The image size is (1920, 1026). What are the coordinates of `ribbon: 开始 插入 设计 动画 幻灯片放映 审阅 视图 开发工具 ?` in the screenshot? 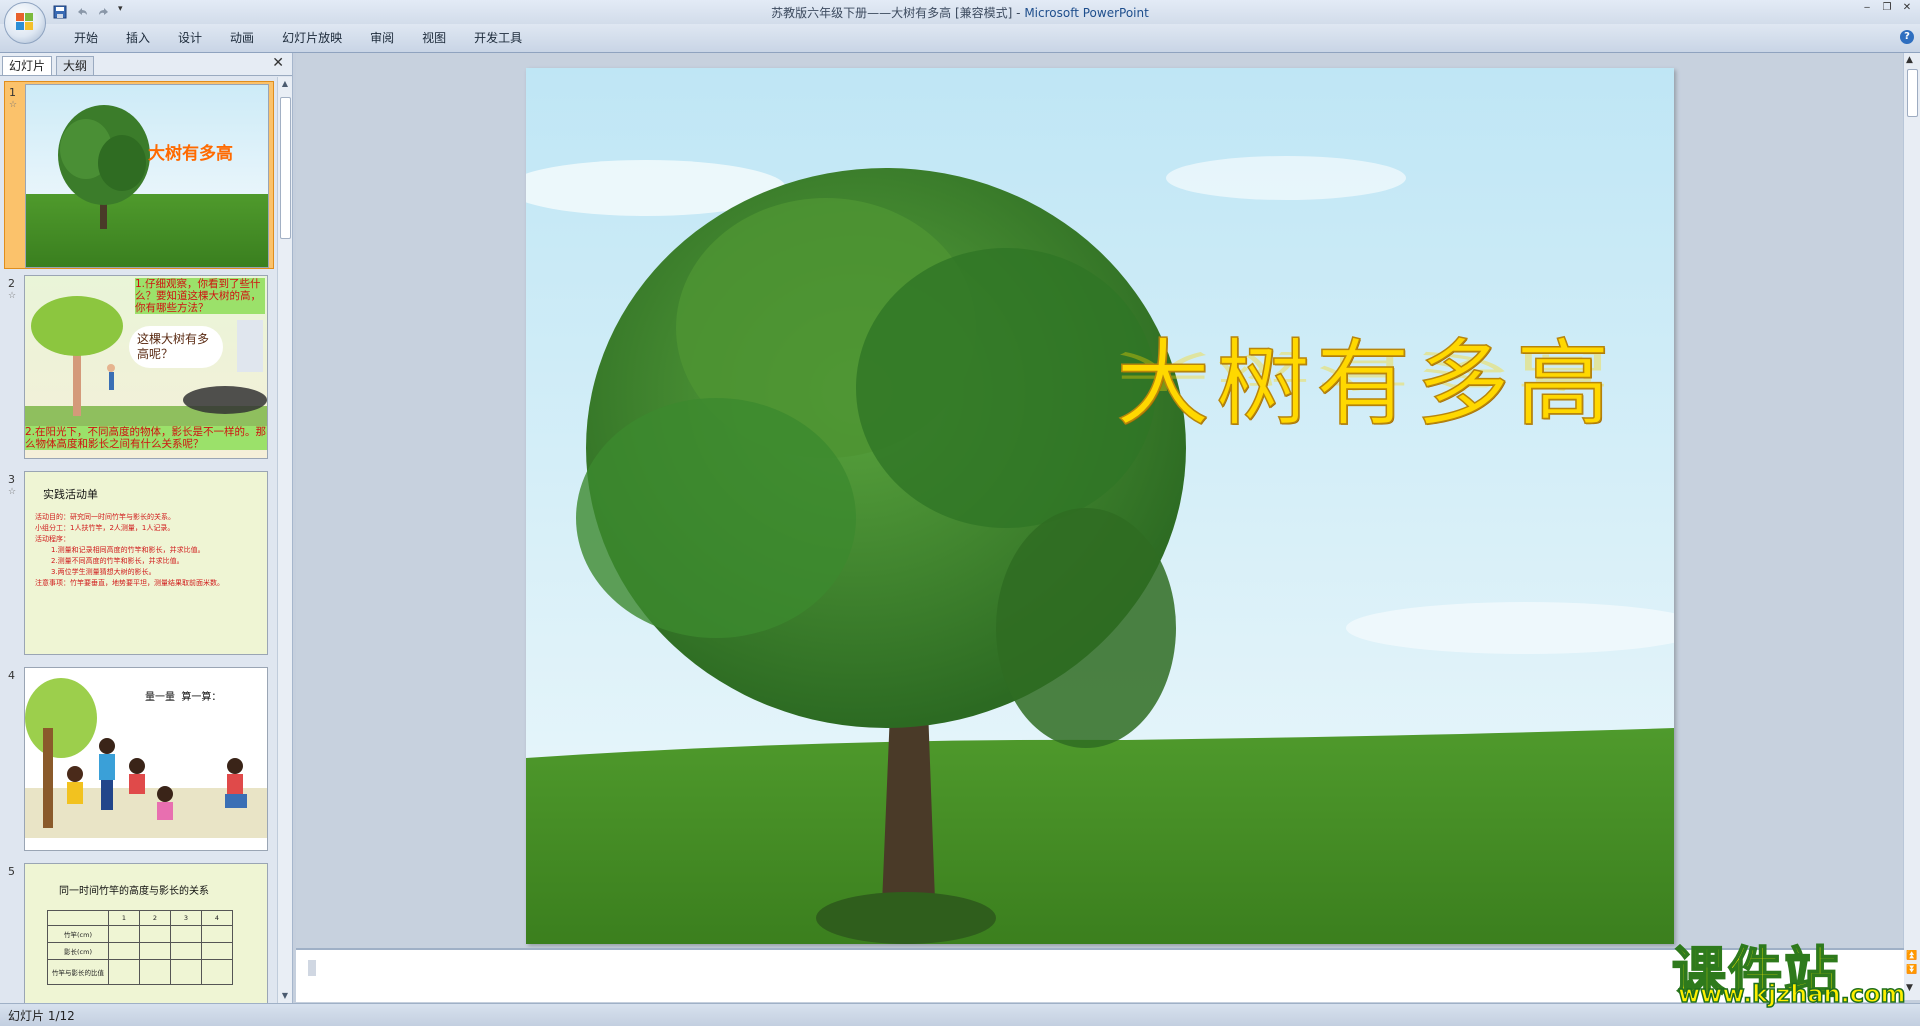 It's located at (960, 38).